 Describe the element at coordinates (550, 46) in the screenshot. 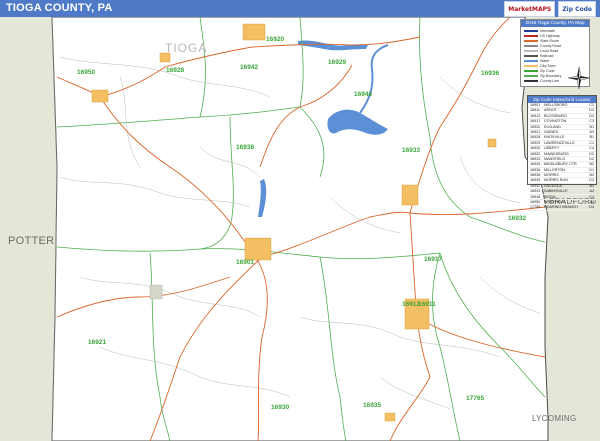

I see `legend-label: County Road` at that location.